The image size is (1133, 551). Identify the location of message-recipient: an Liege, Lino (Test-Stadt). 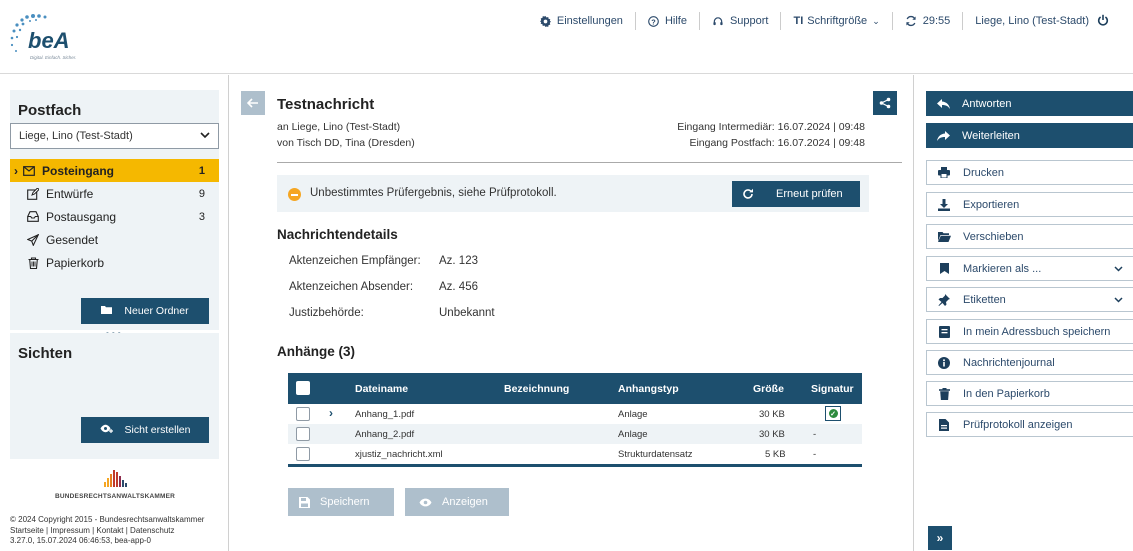
(339, 127).